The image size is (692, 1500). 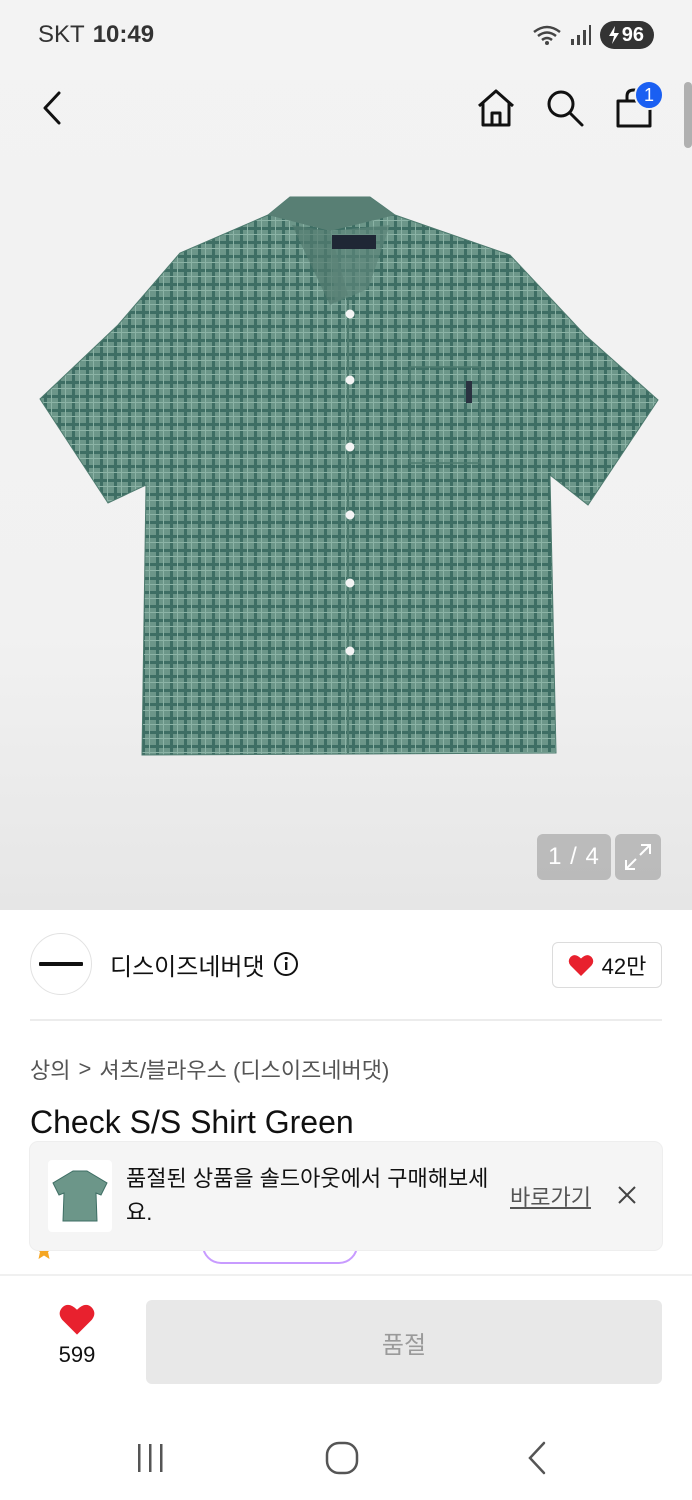 I want to click on back-arrow-icon, so click(x=52, y=108).